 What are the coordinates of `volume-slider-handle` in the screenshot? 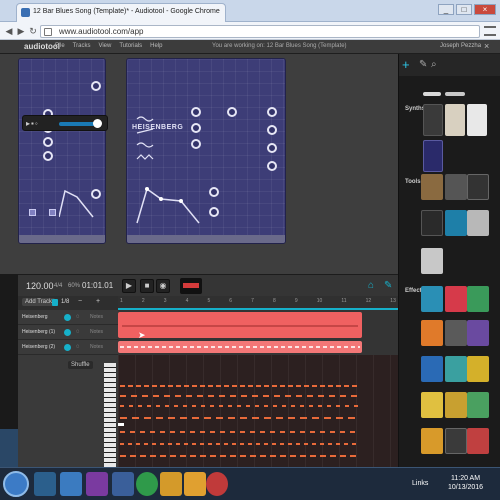 It's located at (97, 123).